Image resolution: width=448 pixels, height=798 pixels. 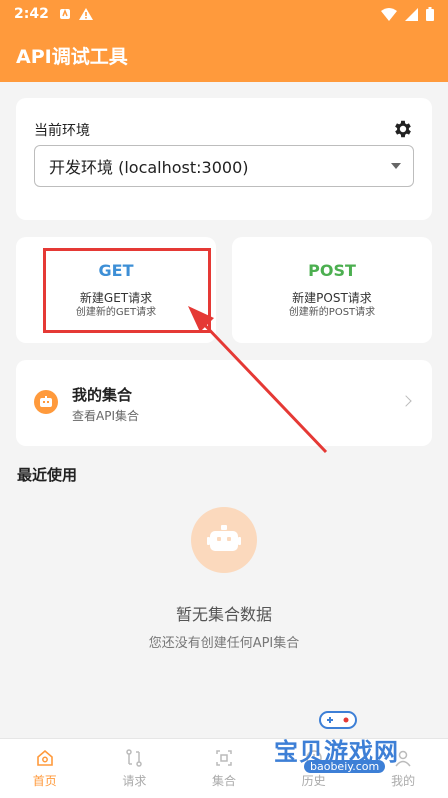 What do you see at coordinates (411, 14) in the screenshot?
I see `signal-icon` at bounding box center [411, 14].